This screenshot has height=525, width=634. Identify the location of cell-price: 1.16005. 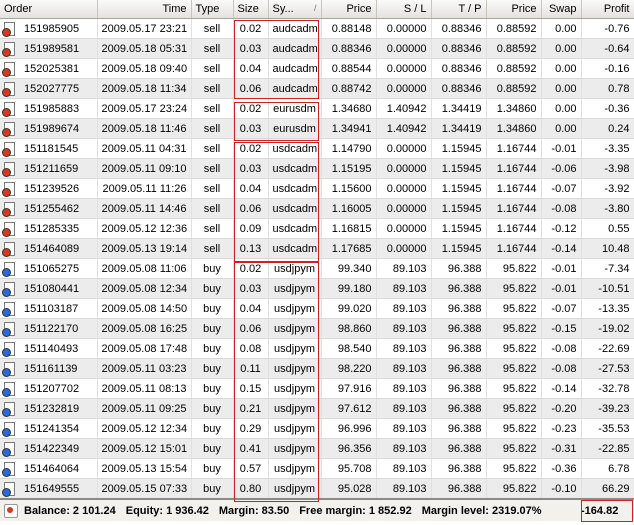
(349, 208).